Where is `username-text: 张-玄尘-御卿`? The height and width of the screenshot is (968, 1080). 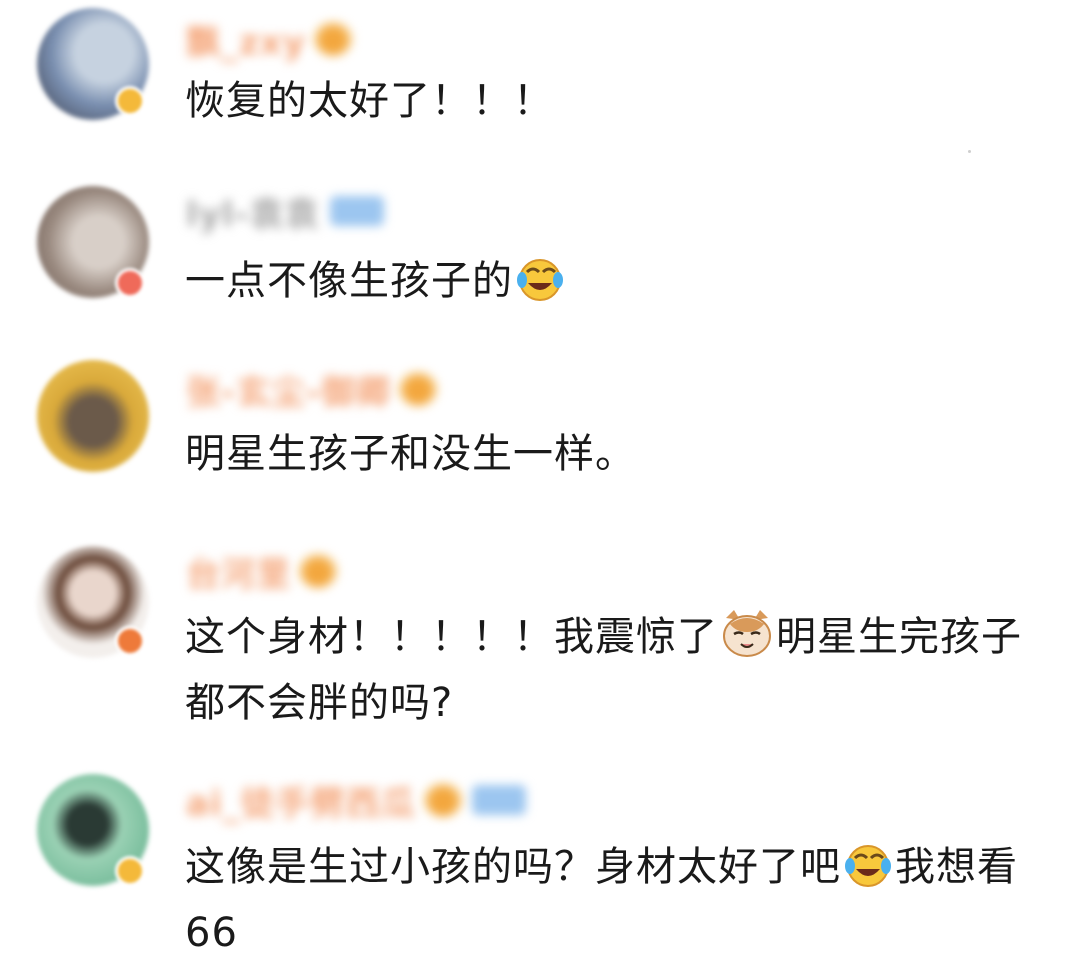
username-text: 张-玄尘-御卿 is located at coordinates (289, 392).